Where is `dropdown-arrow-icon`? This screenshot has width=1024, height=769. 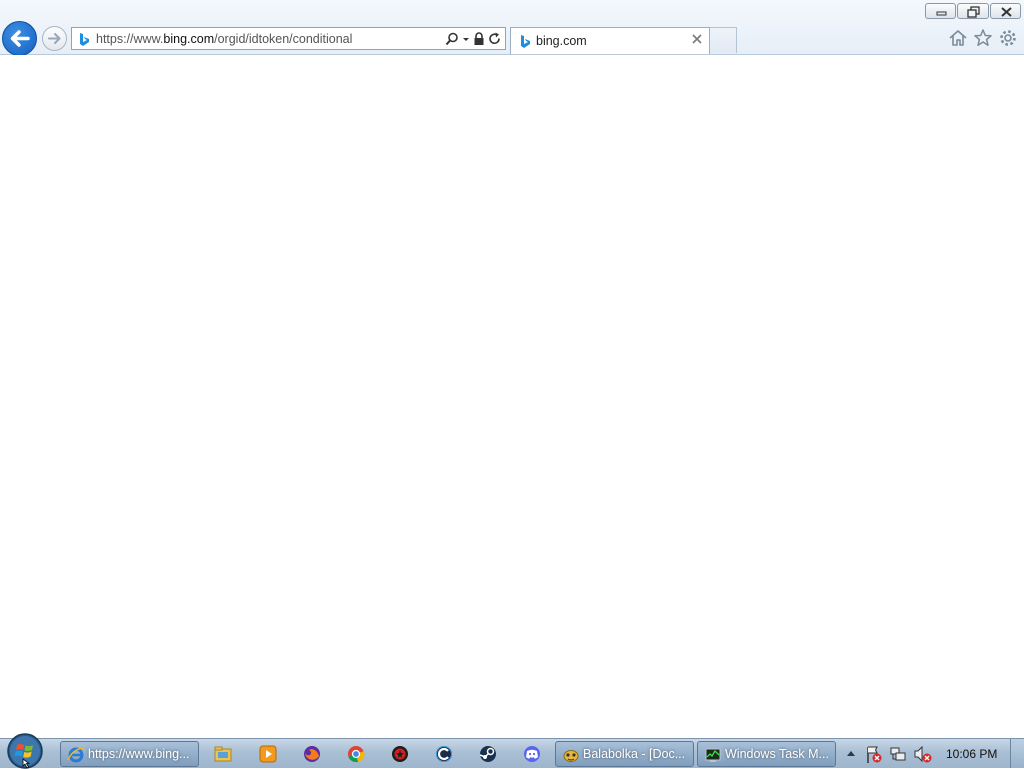 dropdown-arrow-icon is located at coordinates (466, 39).